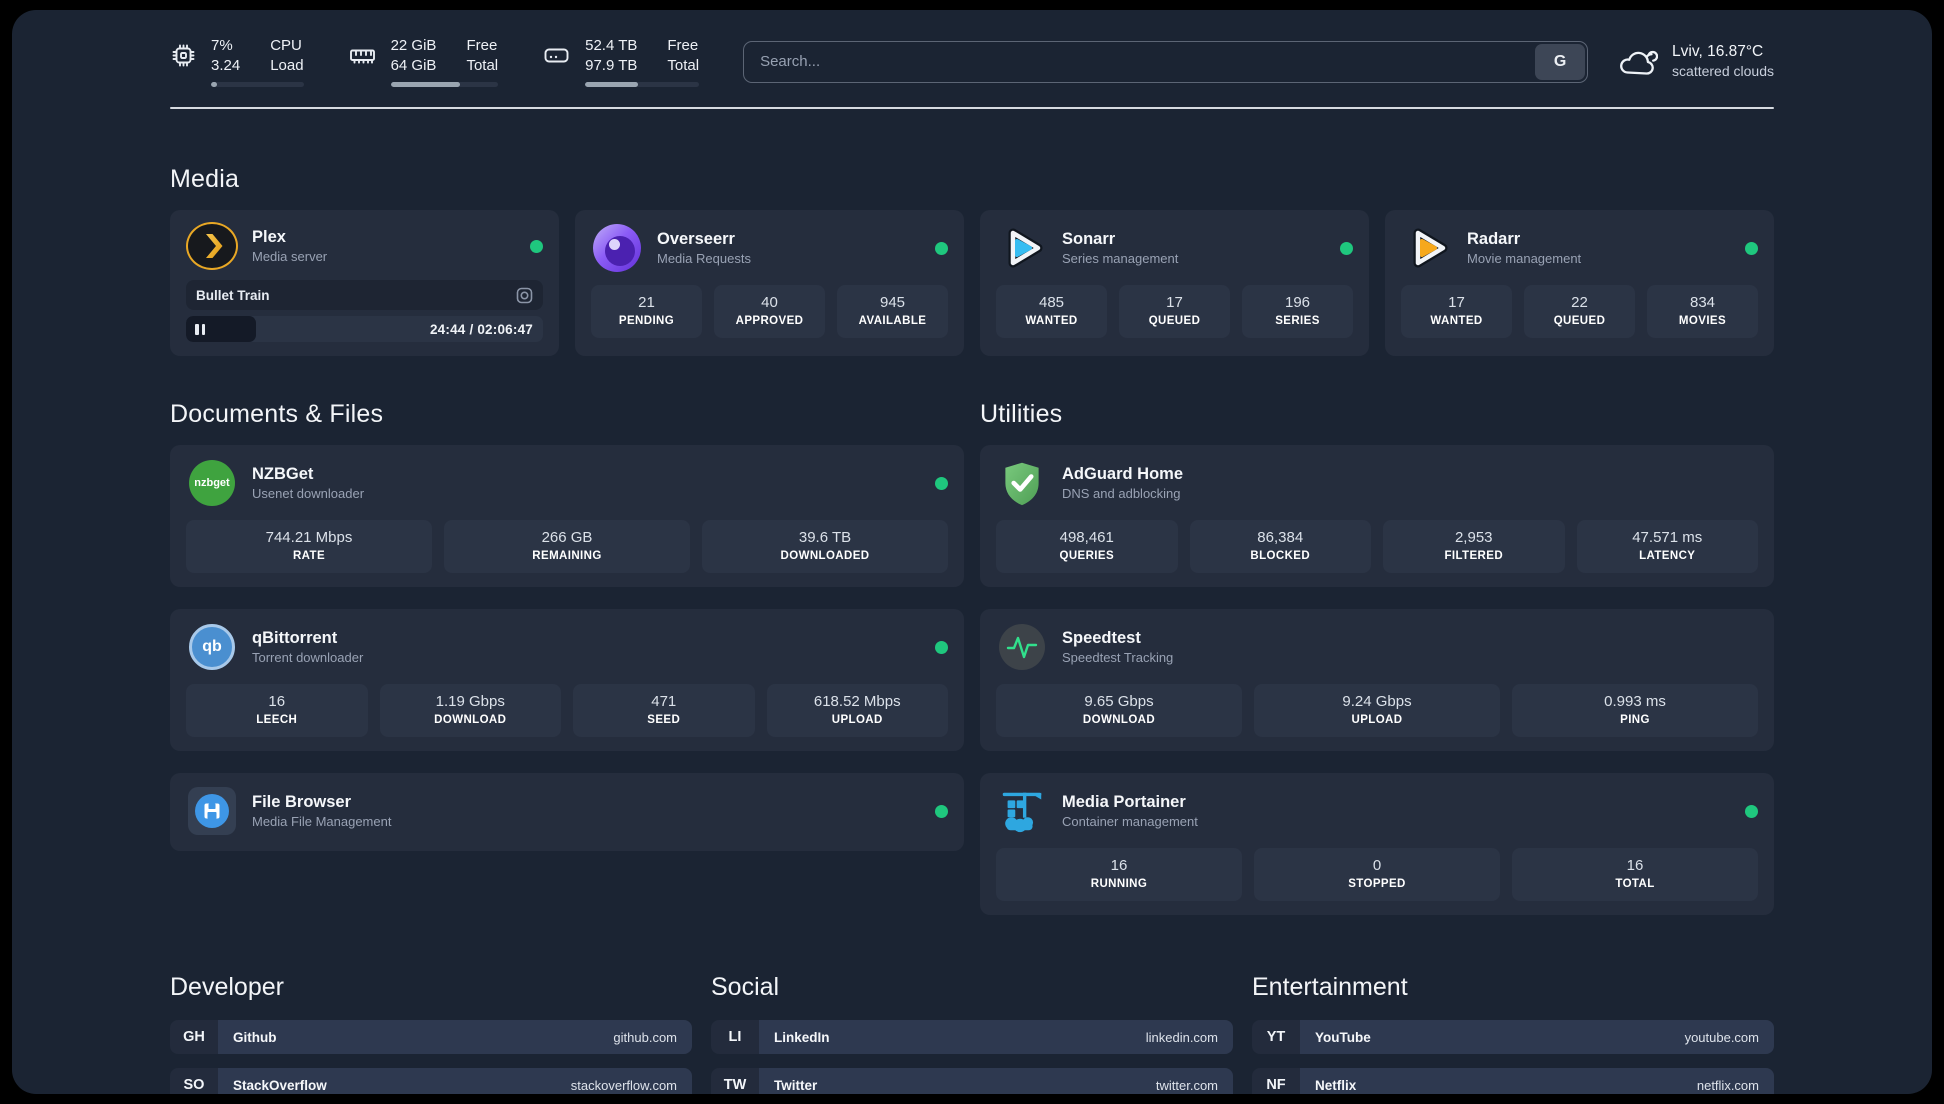 The width and height of the screenshot is (1944, 1104). Describe the element at coordinates (1635, 701) in the screenshot. I see `stat-value: 0.993 ms` at that location.